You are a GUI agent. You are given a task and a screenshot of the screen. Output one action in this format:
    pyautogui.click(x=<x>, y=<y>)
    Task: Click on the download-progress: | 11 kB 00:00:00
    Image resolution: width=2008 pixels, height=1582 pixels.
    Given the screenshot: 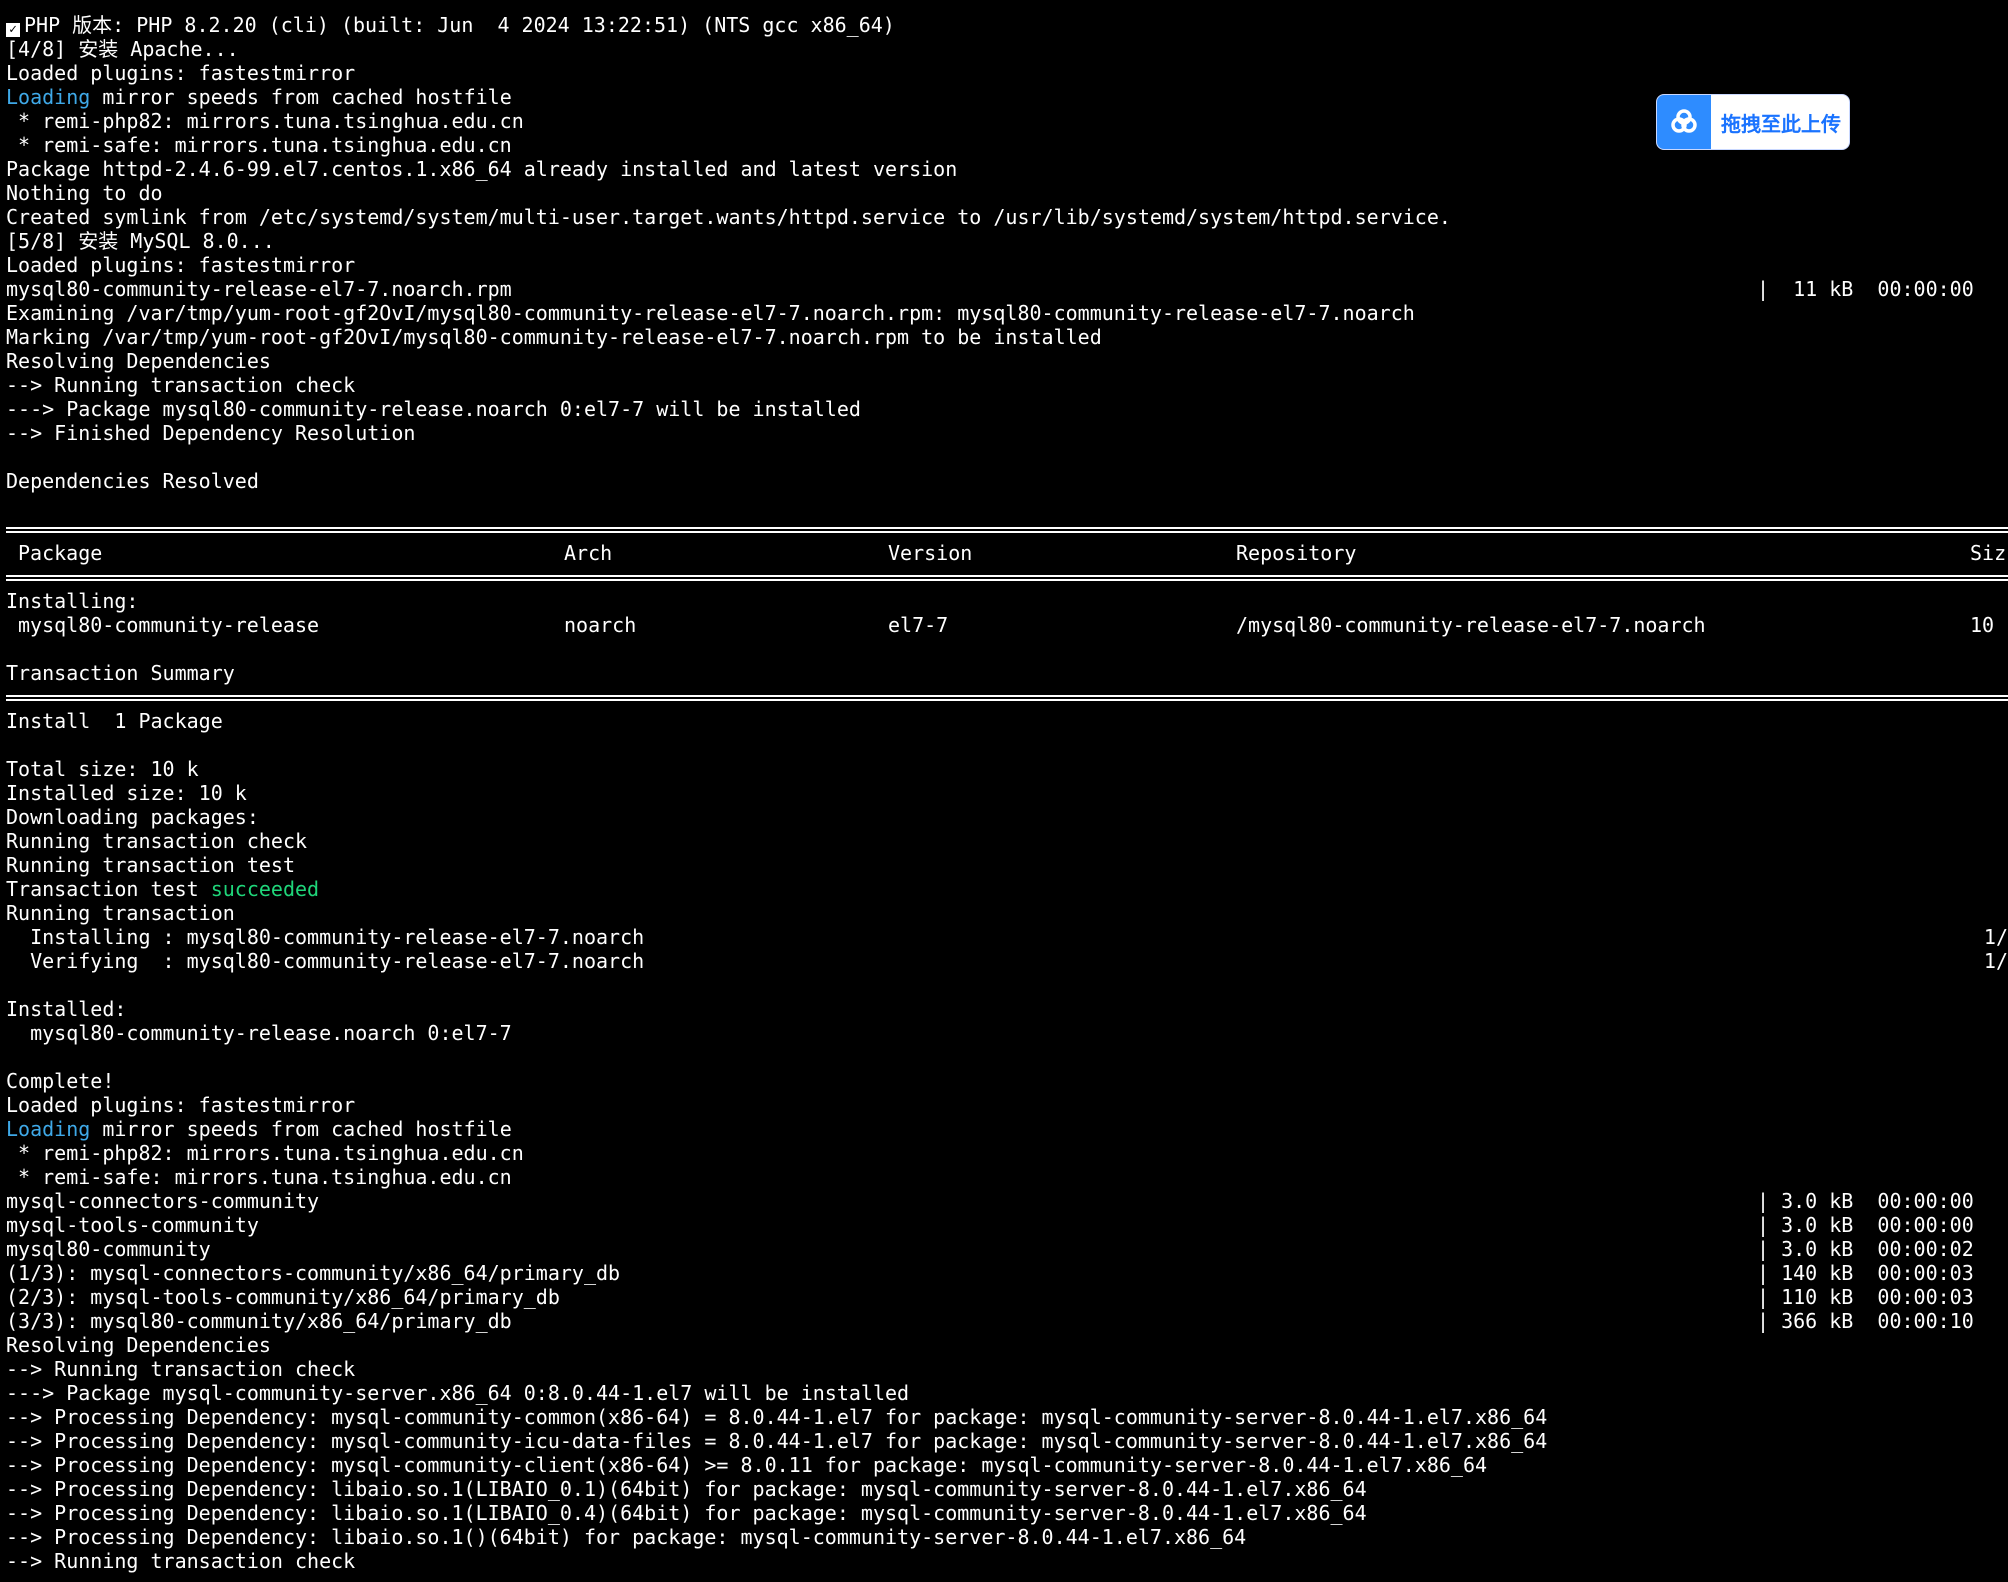 What is the action you would take?
    pyautogui.click(x=1865, y=289)
    